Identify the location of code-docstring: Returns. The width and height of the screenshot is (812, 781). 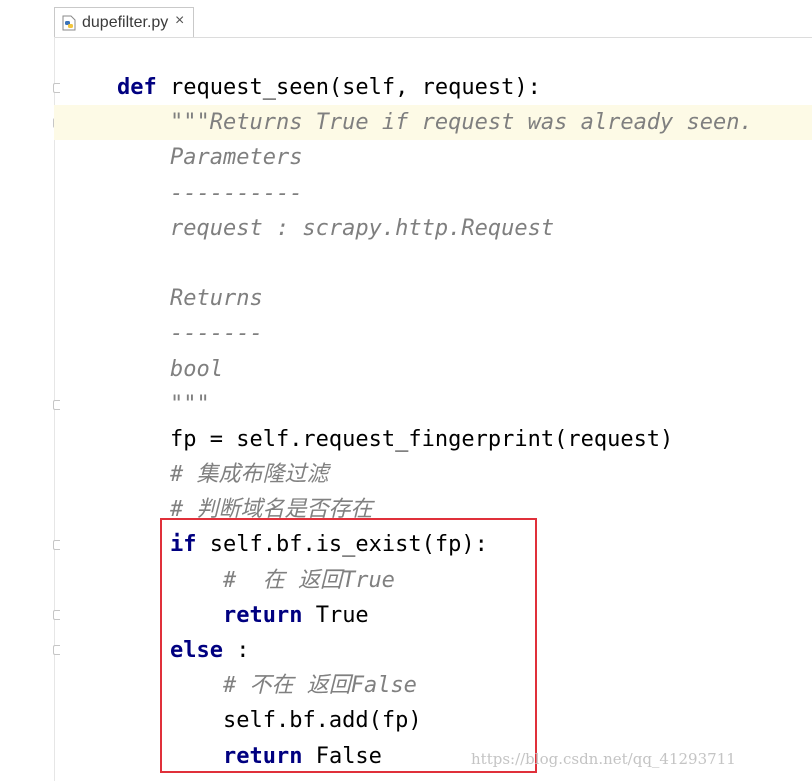
(216, 299).